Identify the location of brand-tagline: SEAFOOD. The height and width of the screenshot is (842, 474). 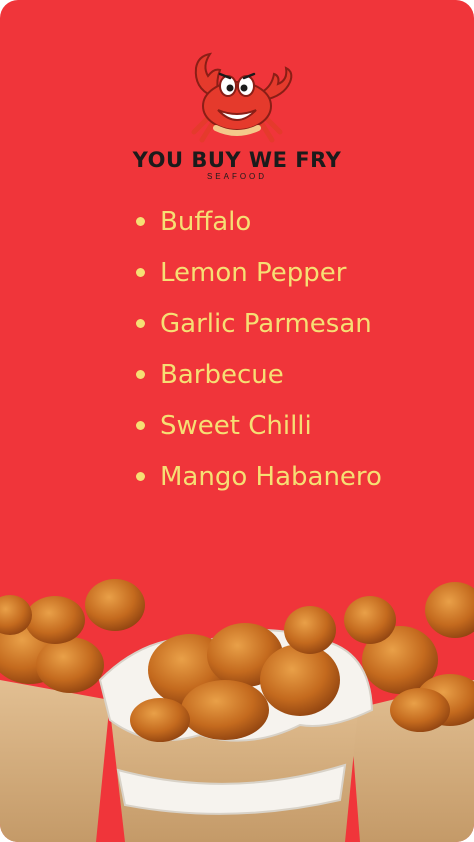
(237, 176).